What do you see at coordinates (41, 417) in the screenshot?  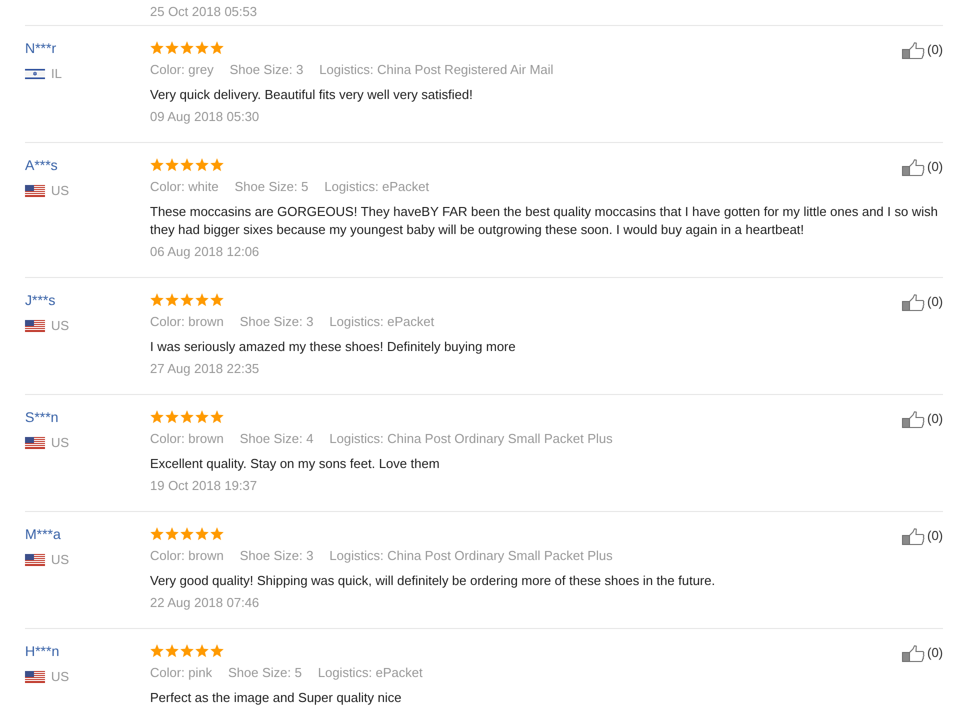 I see `reviewer-name: S***n` at bounding box center [41, 417].